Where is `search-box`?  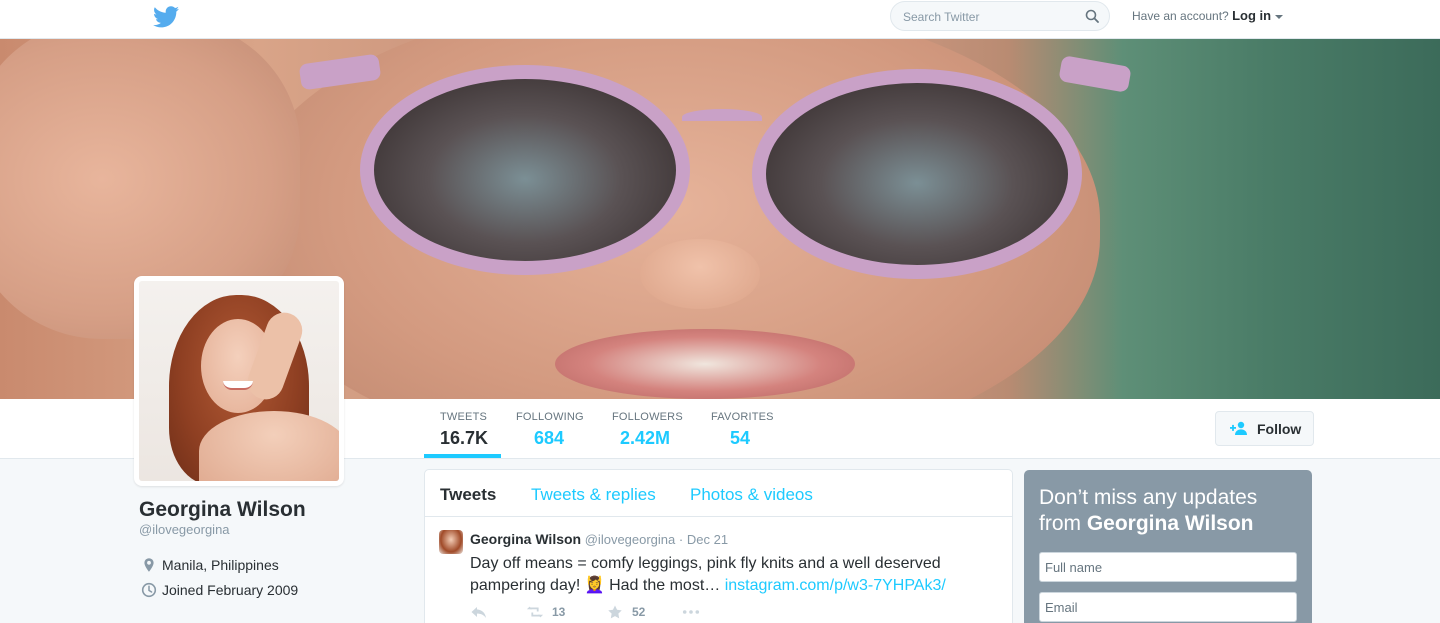 search-box is located at coordinates (1000, 16).